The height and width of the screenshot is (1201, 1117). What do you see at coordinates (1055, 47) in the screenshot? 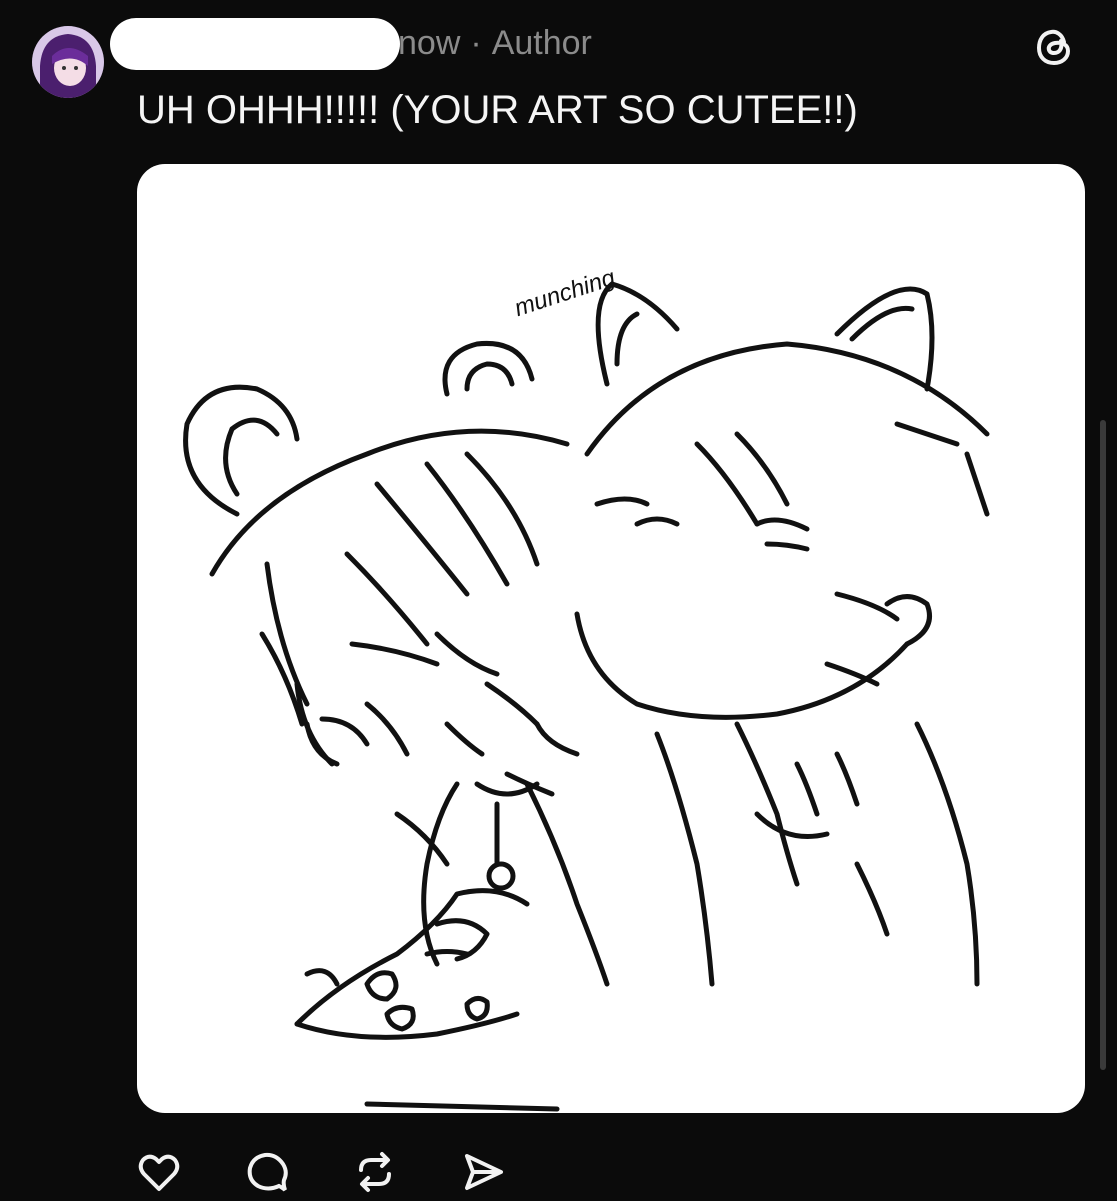
I see `threads-logo-icon` at bounding box center [1055, 47].